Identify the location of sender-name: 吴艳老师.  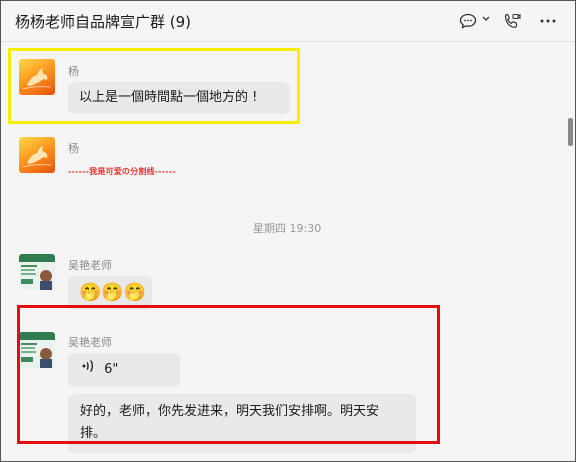
(90, 265).